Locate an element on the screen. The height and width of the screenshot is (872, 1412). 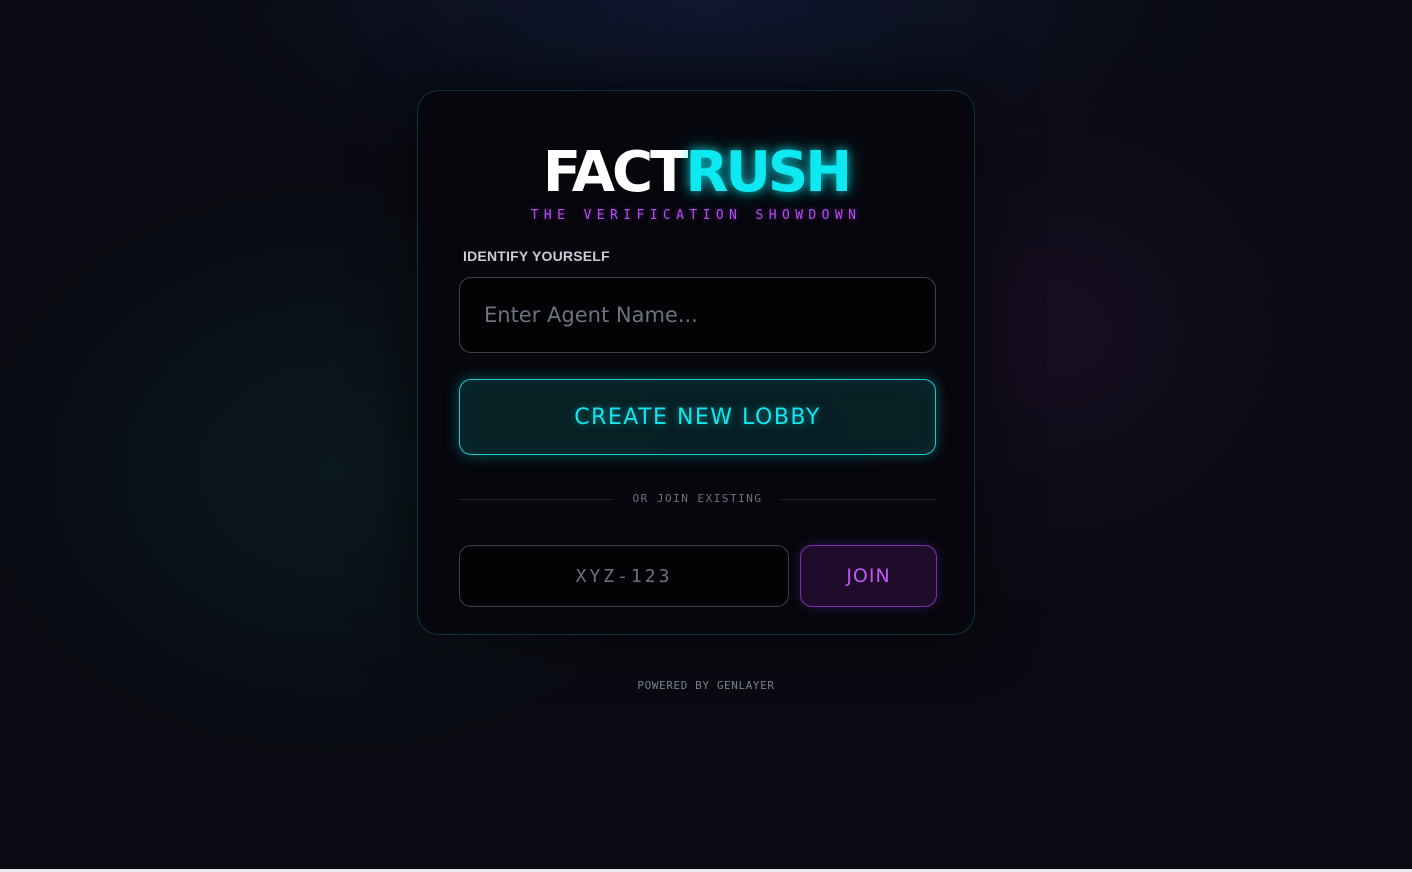
logo: FACTRUSH is located at coordinates (696, 173).